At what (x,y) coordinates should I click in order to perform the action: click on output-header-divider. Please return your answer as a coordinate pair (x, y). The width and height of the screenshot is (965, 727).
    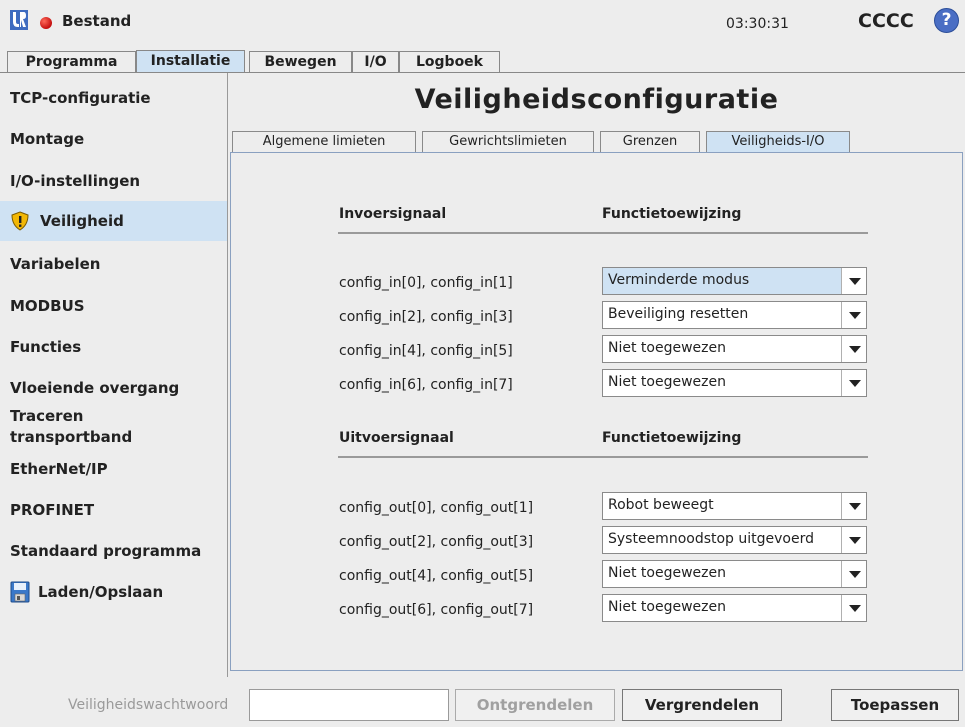
    Looking at the image, I should click on (603, 457).